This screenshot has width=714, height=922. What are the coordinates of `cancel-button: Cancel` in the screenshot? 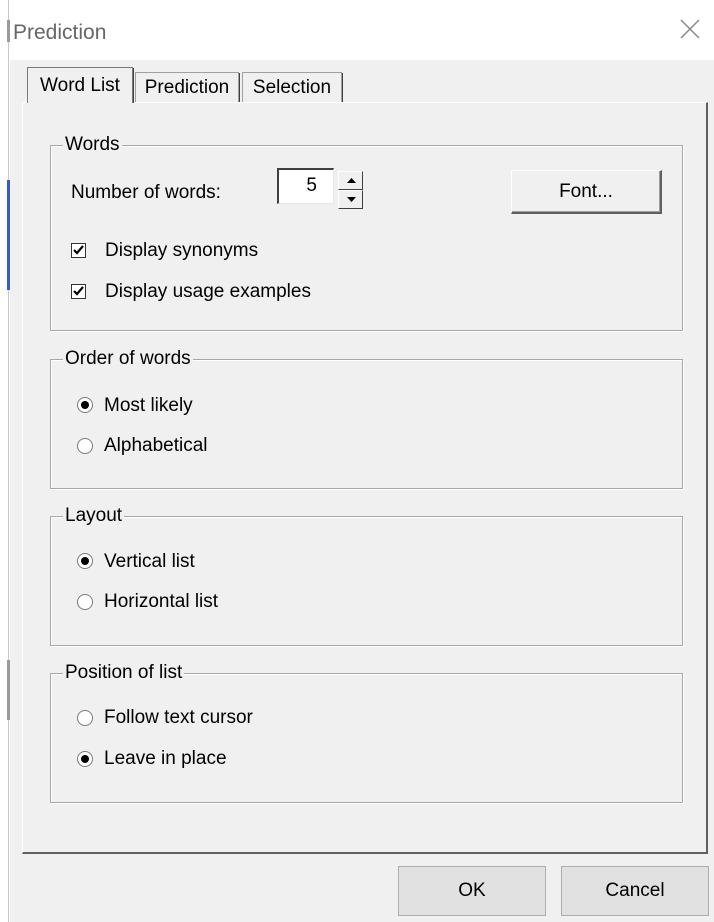 It's located at (635, 891).